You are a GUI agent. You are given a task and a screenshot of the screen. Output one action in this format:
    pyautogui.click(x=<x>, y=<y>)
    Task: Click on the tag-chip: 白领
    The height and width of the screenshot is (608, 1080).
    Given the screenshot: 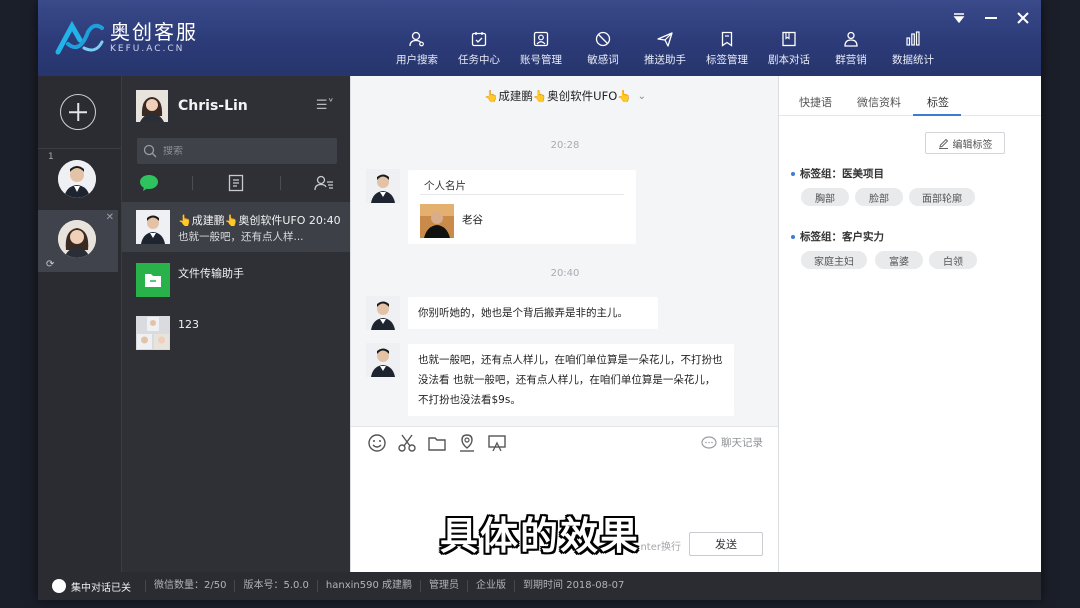 What is the action you would take?
    pyautogui.click(x=953, y=260)
    